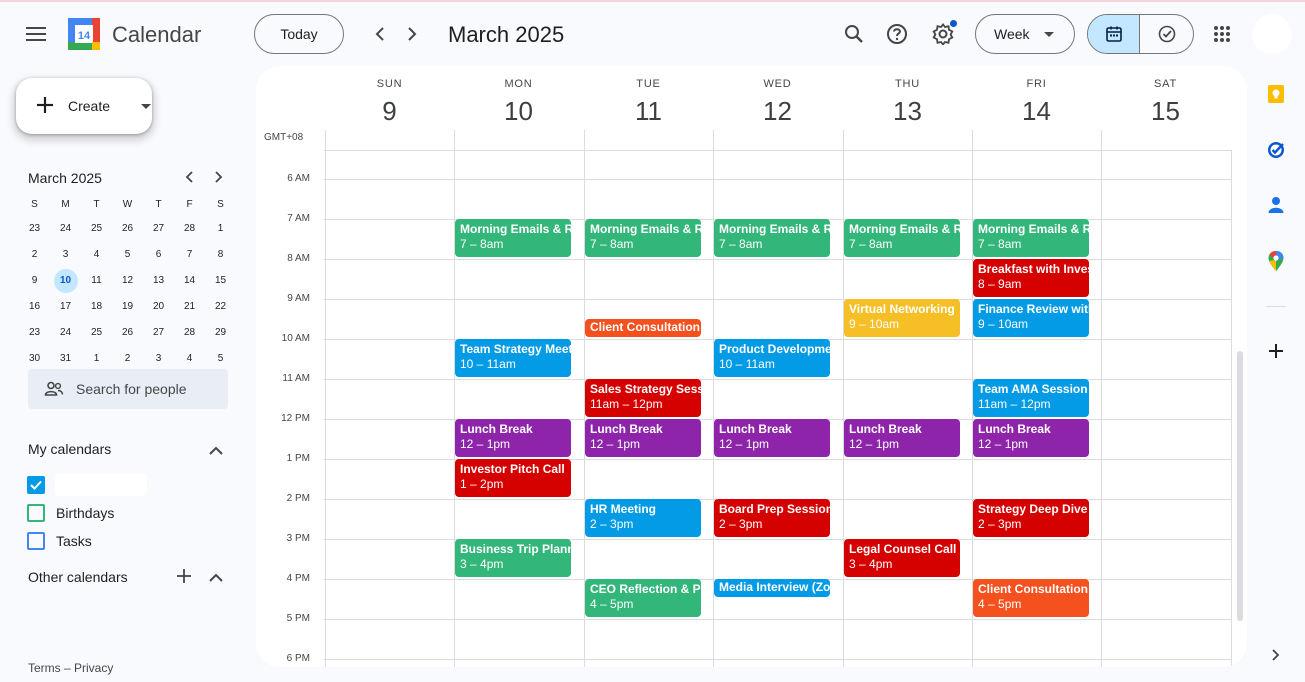 Image resolution: width=1305 pixels, height=682 pixels. I want to click on calendar-event: Client Consultation, so click(643, 328).